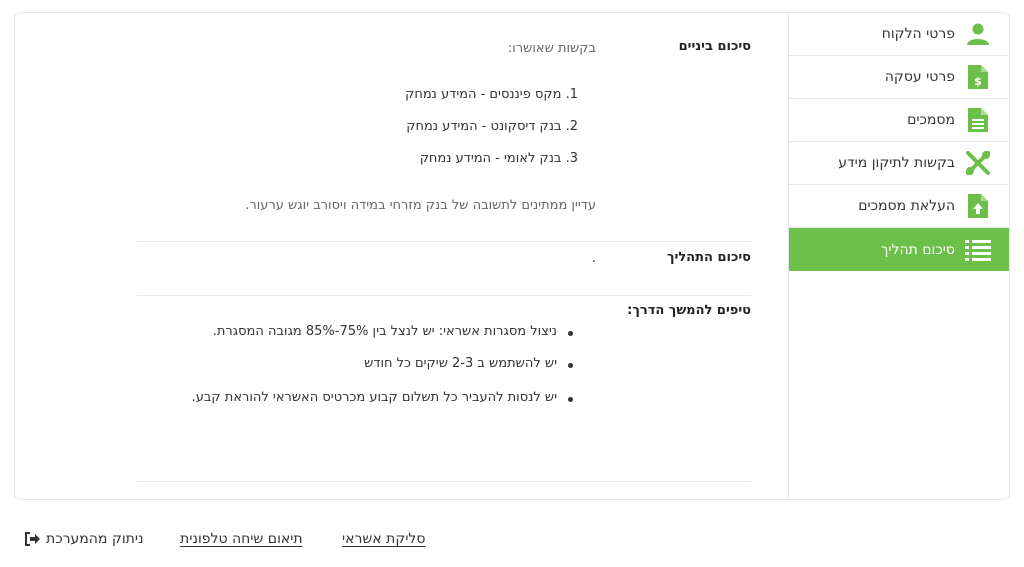 This screenshot has height=567, width=1024. I want to click on document-icon, so click(978, 120).